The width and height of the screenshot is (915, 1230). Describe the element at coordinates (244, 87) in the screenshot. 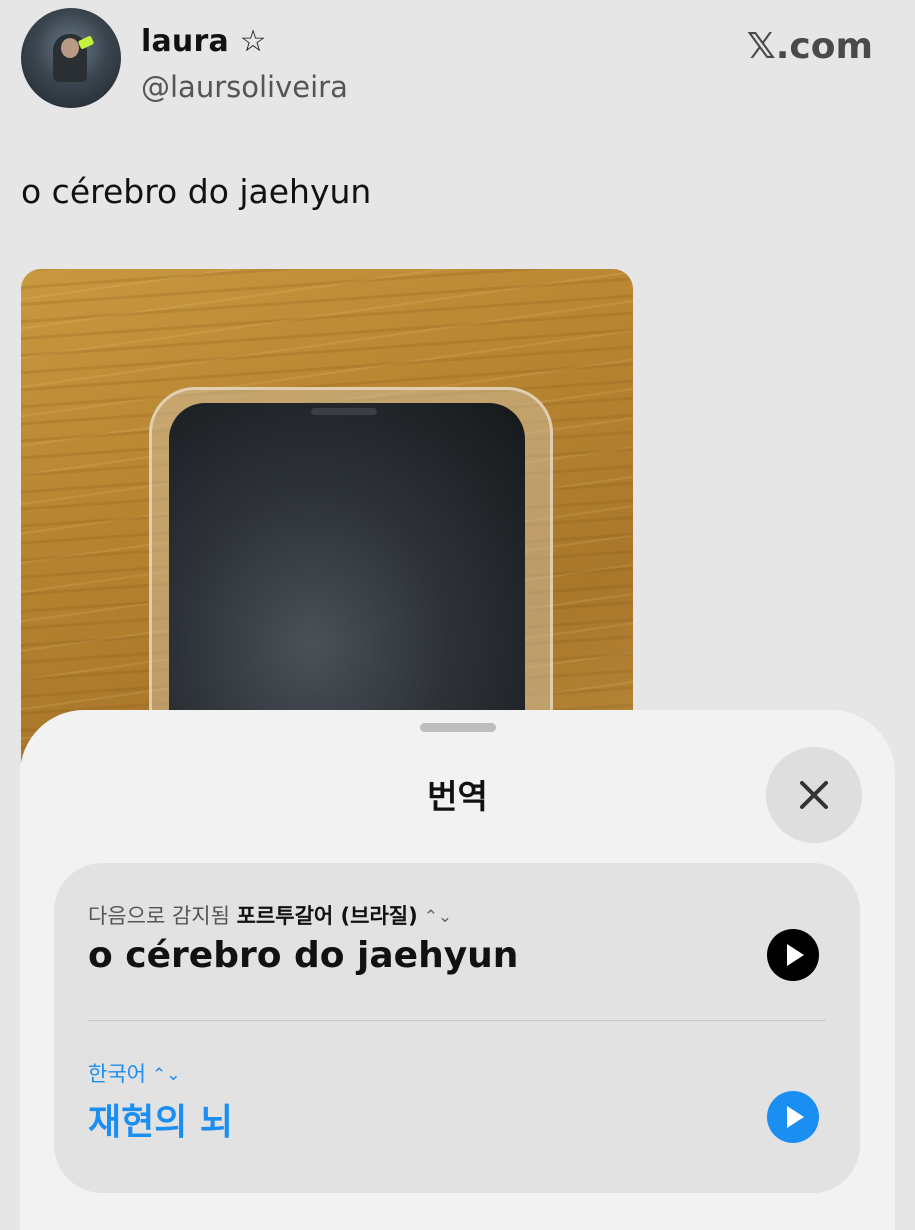

I see `user-handle: @laursoliveira` at that location.